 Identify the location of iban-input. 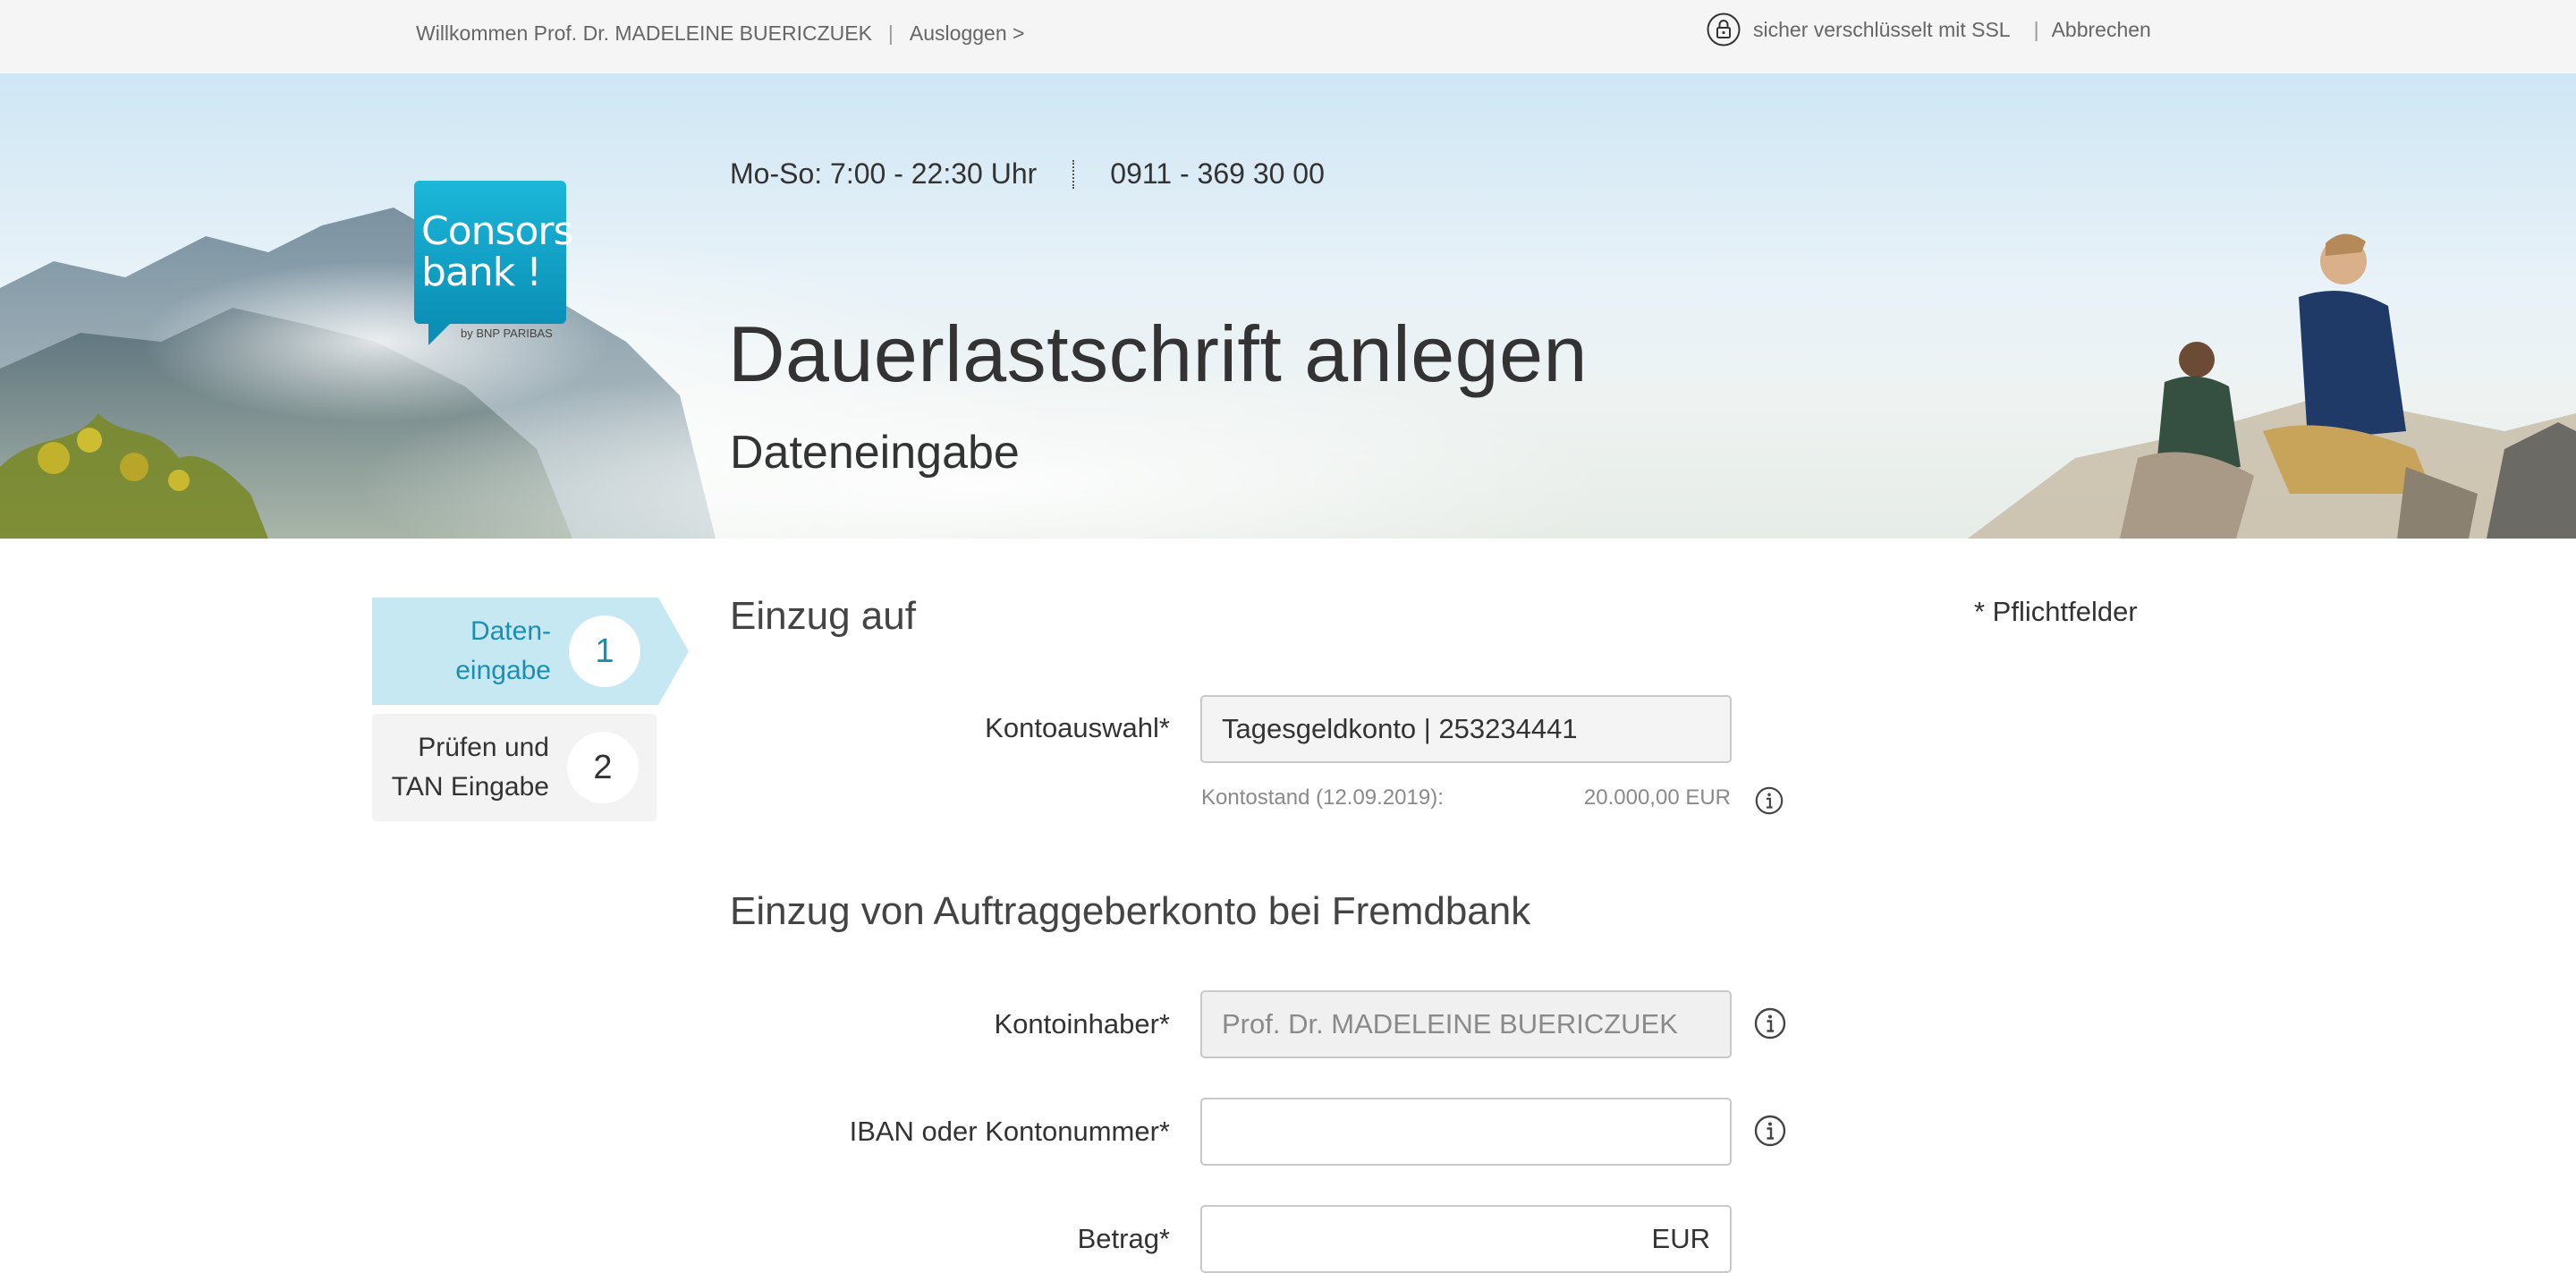
(1466, 1132).